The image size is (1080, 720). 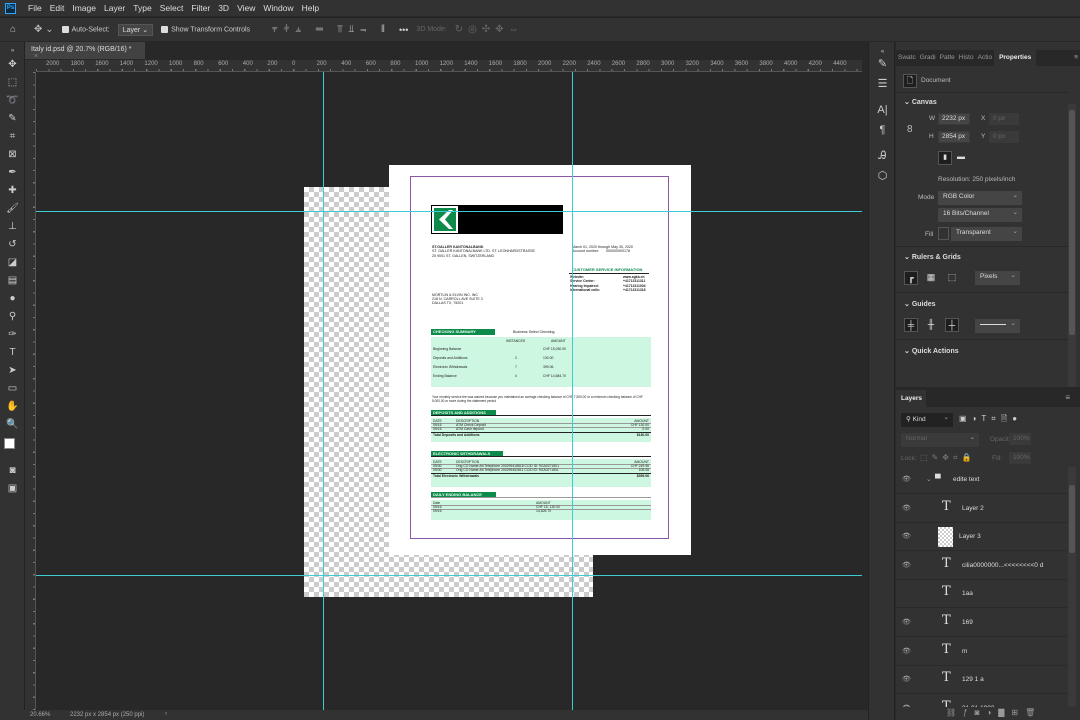 I want to click on tab-layers: Layers, so click(x=911, y=398).